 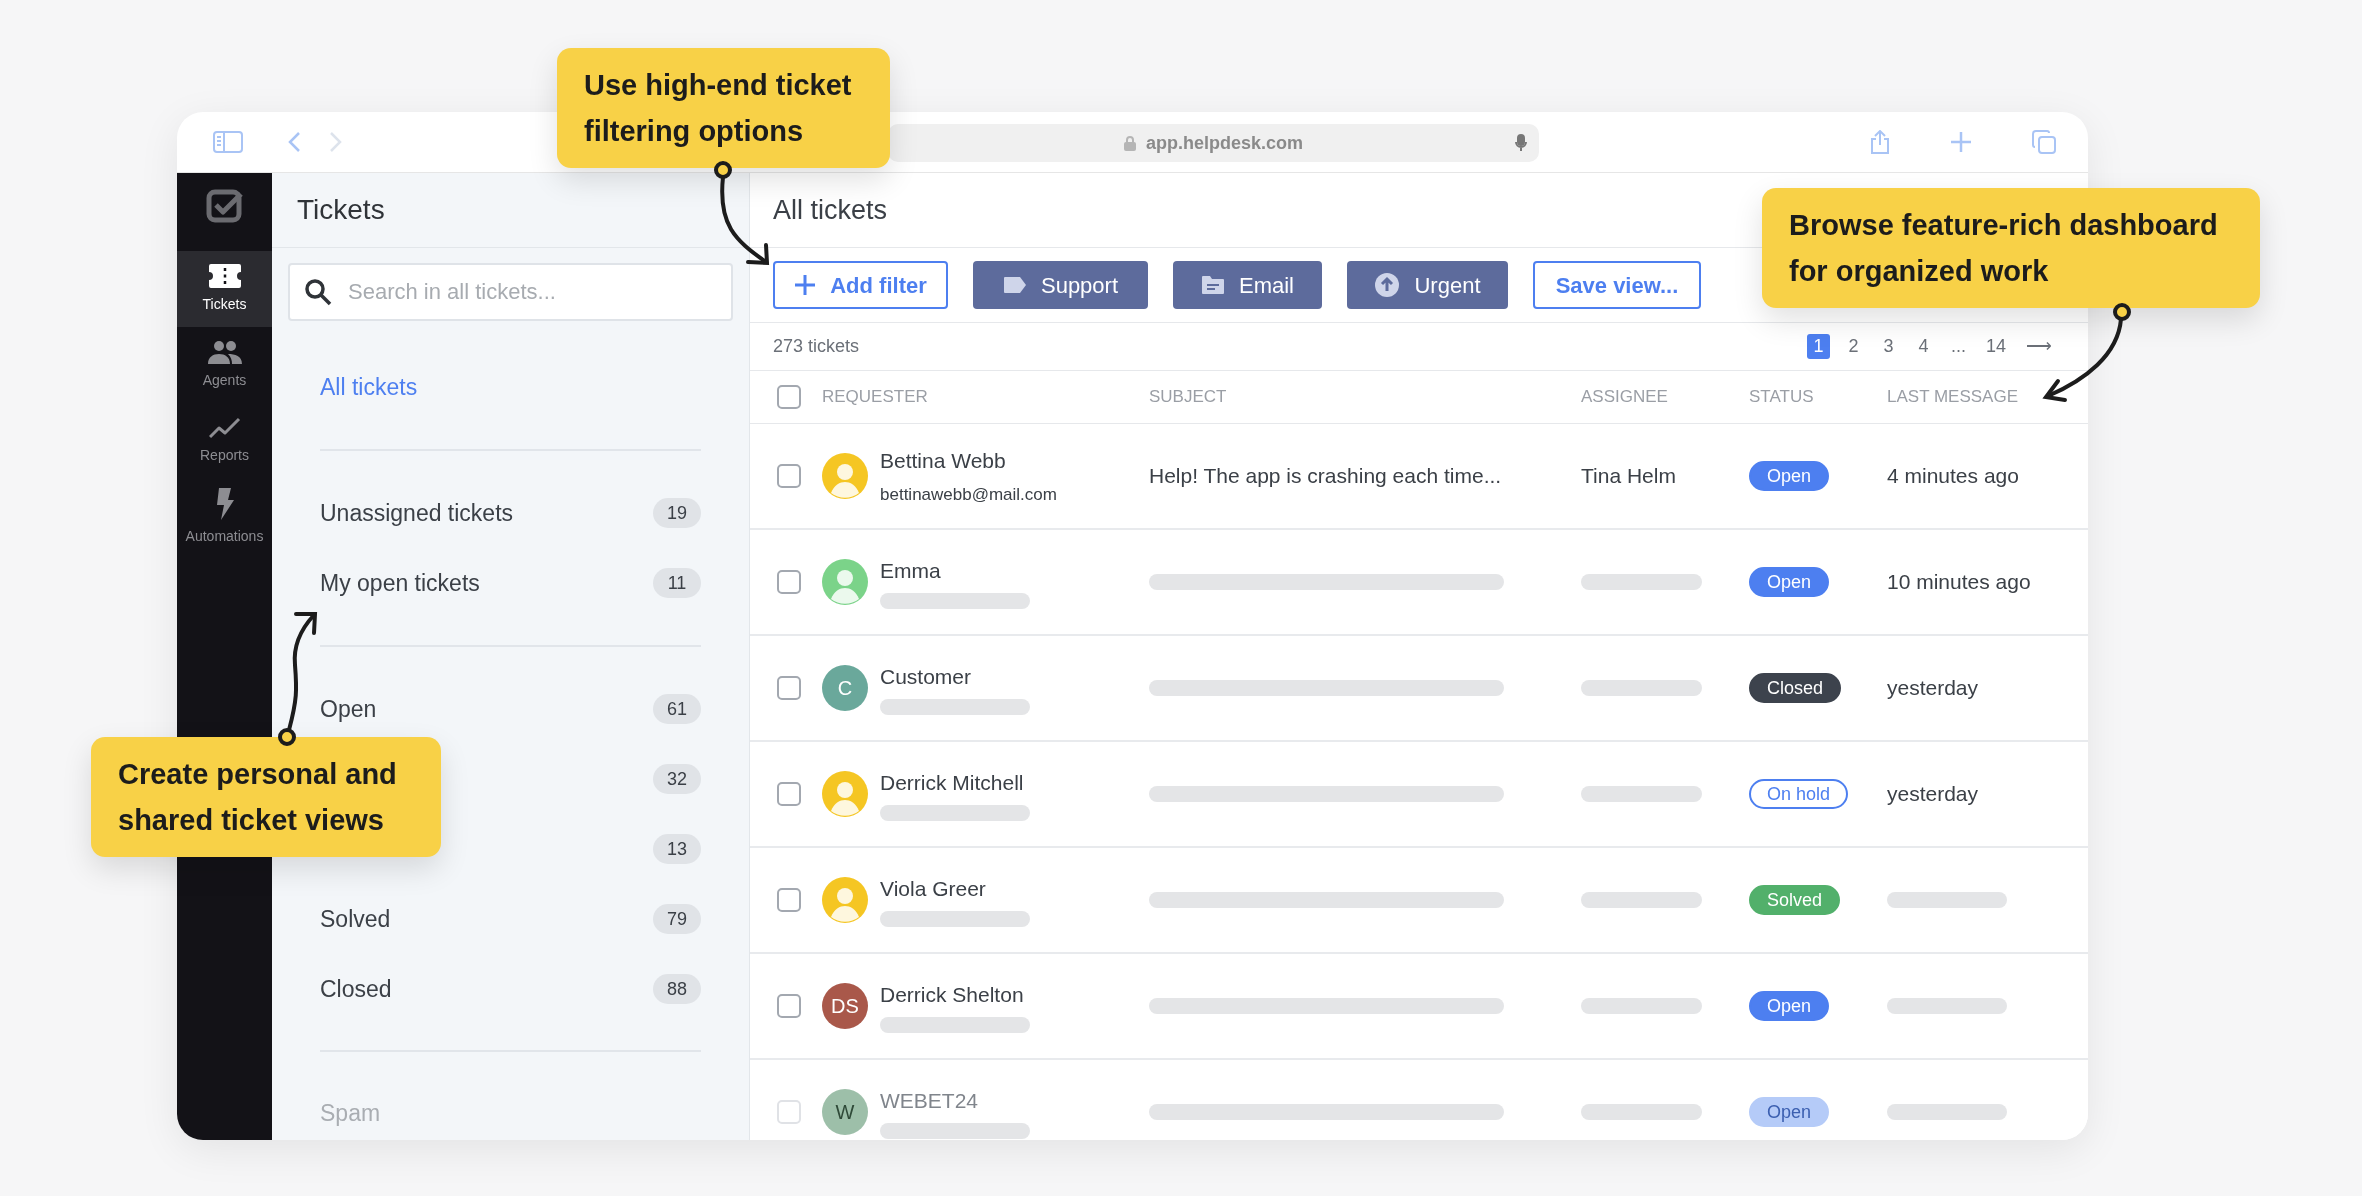 I want to click on table-row: Bettina Webb bettinawebb@mail.com Help! The app is crashing each time... Tina Helm Open 4 minutes ago, so click(x=1419, y=477).